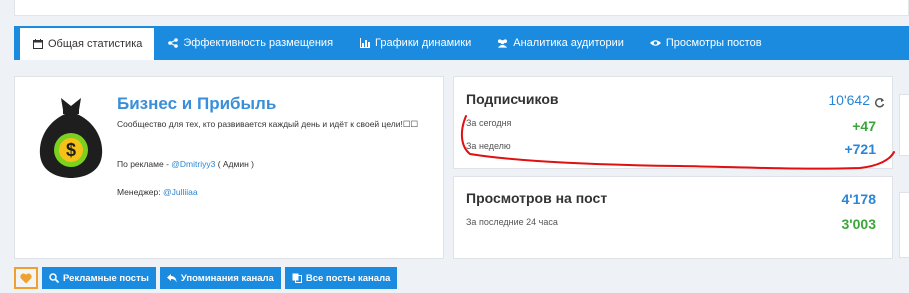  Describe the element at coordinates (858, 224) in the screenshot. I see `views-period-value: 3'003` at that location.